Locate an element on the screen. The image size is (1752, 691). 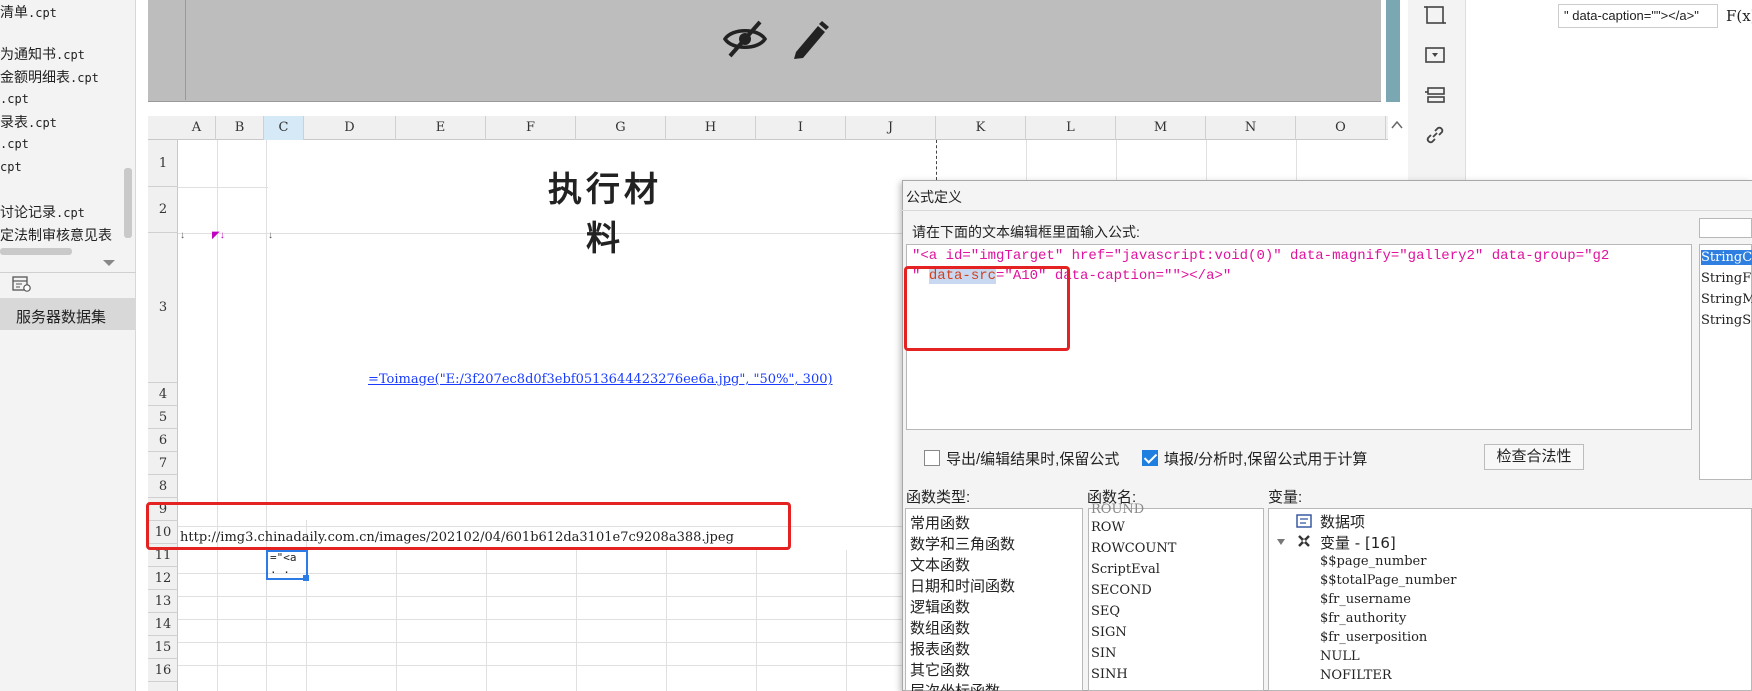
function-type-item: 数组函数 is located at coordinates (940, 627).